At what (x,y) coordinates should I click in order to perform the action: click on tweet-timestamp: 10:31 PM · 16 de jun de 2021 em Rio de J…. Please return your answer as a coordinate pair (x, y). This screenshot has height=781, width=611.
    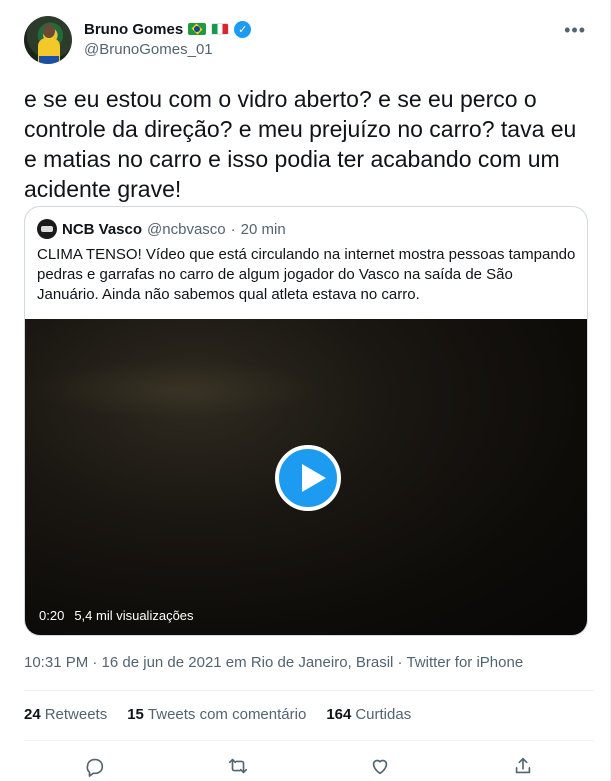
    Looking at the image, I should click on (273, 662).